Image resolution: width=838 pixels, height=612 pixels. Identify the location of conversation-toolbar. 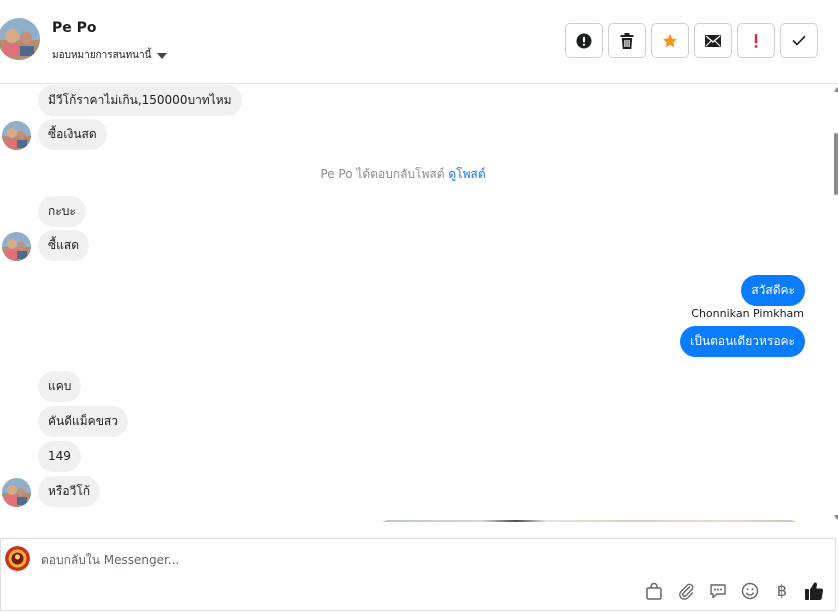
(691, 40).